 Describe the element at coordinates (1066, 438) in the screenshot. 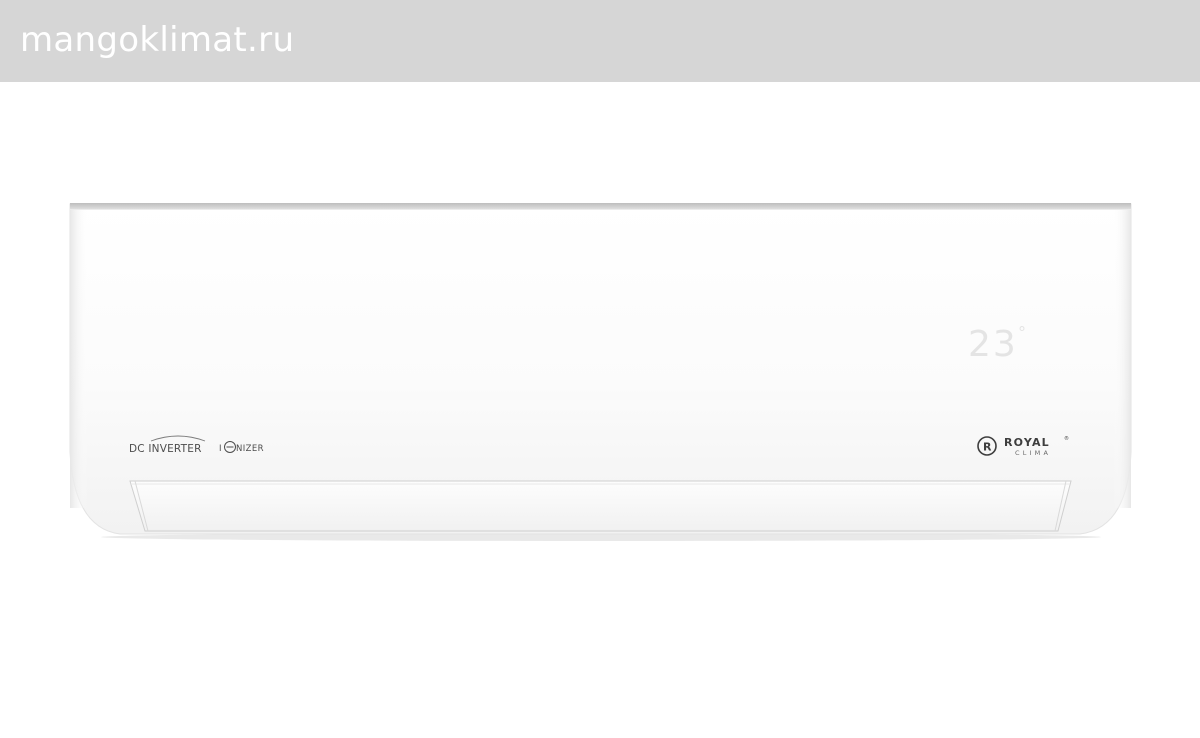

I see `brand-registered-mark: ®` at that location.